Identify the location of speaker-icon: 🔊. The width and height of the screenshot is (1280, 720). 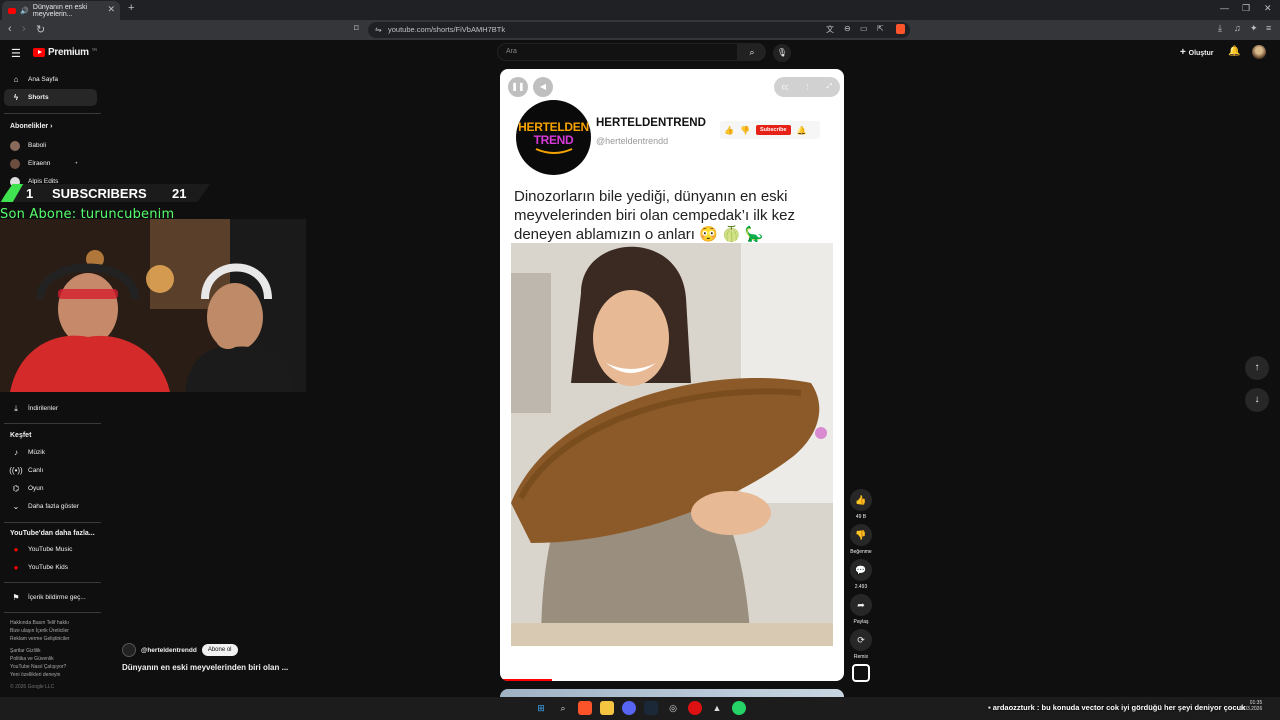
(24, 11).